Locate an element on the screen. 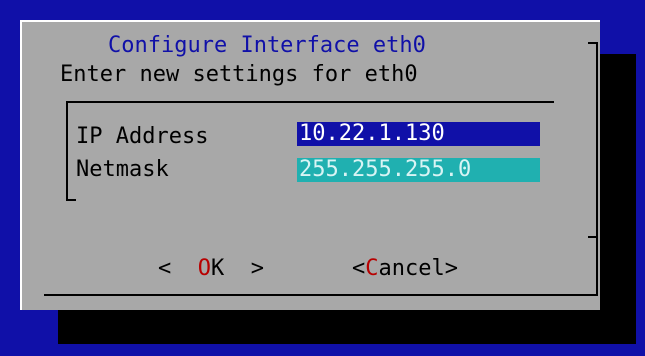 The height and width of the screenshot is (356, 645). cancel-button-label-rest: ancel is located at coordinates (411, 268).